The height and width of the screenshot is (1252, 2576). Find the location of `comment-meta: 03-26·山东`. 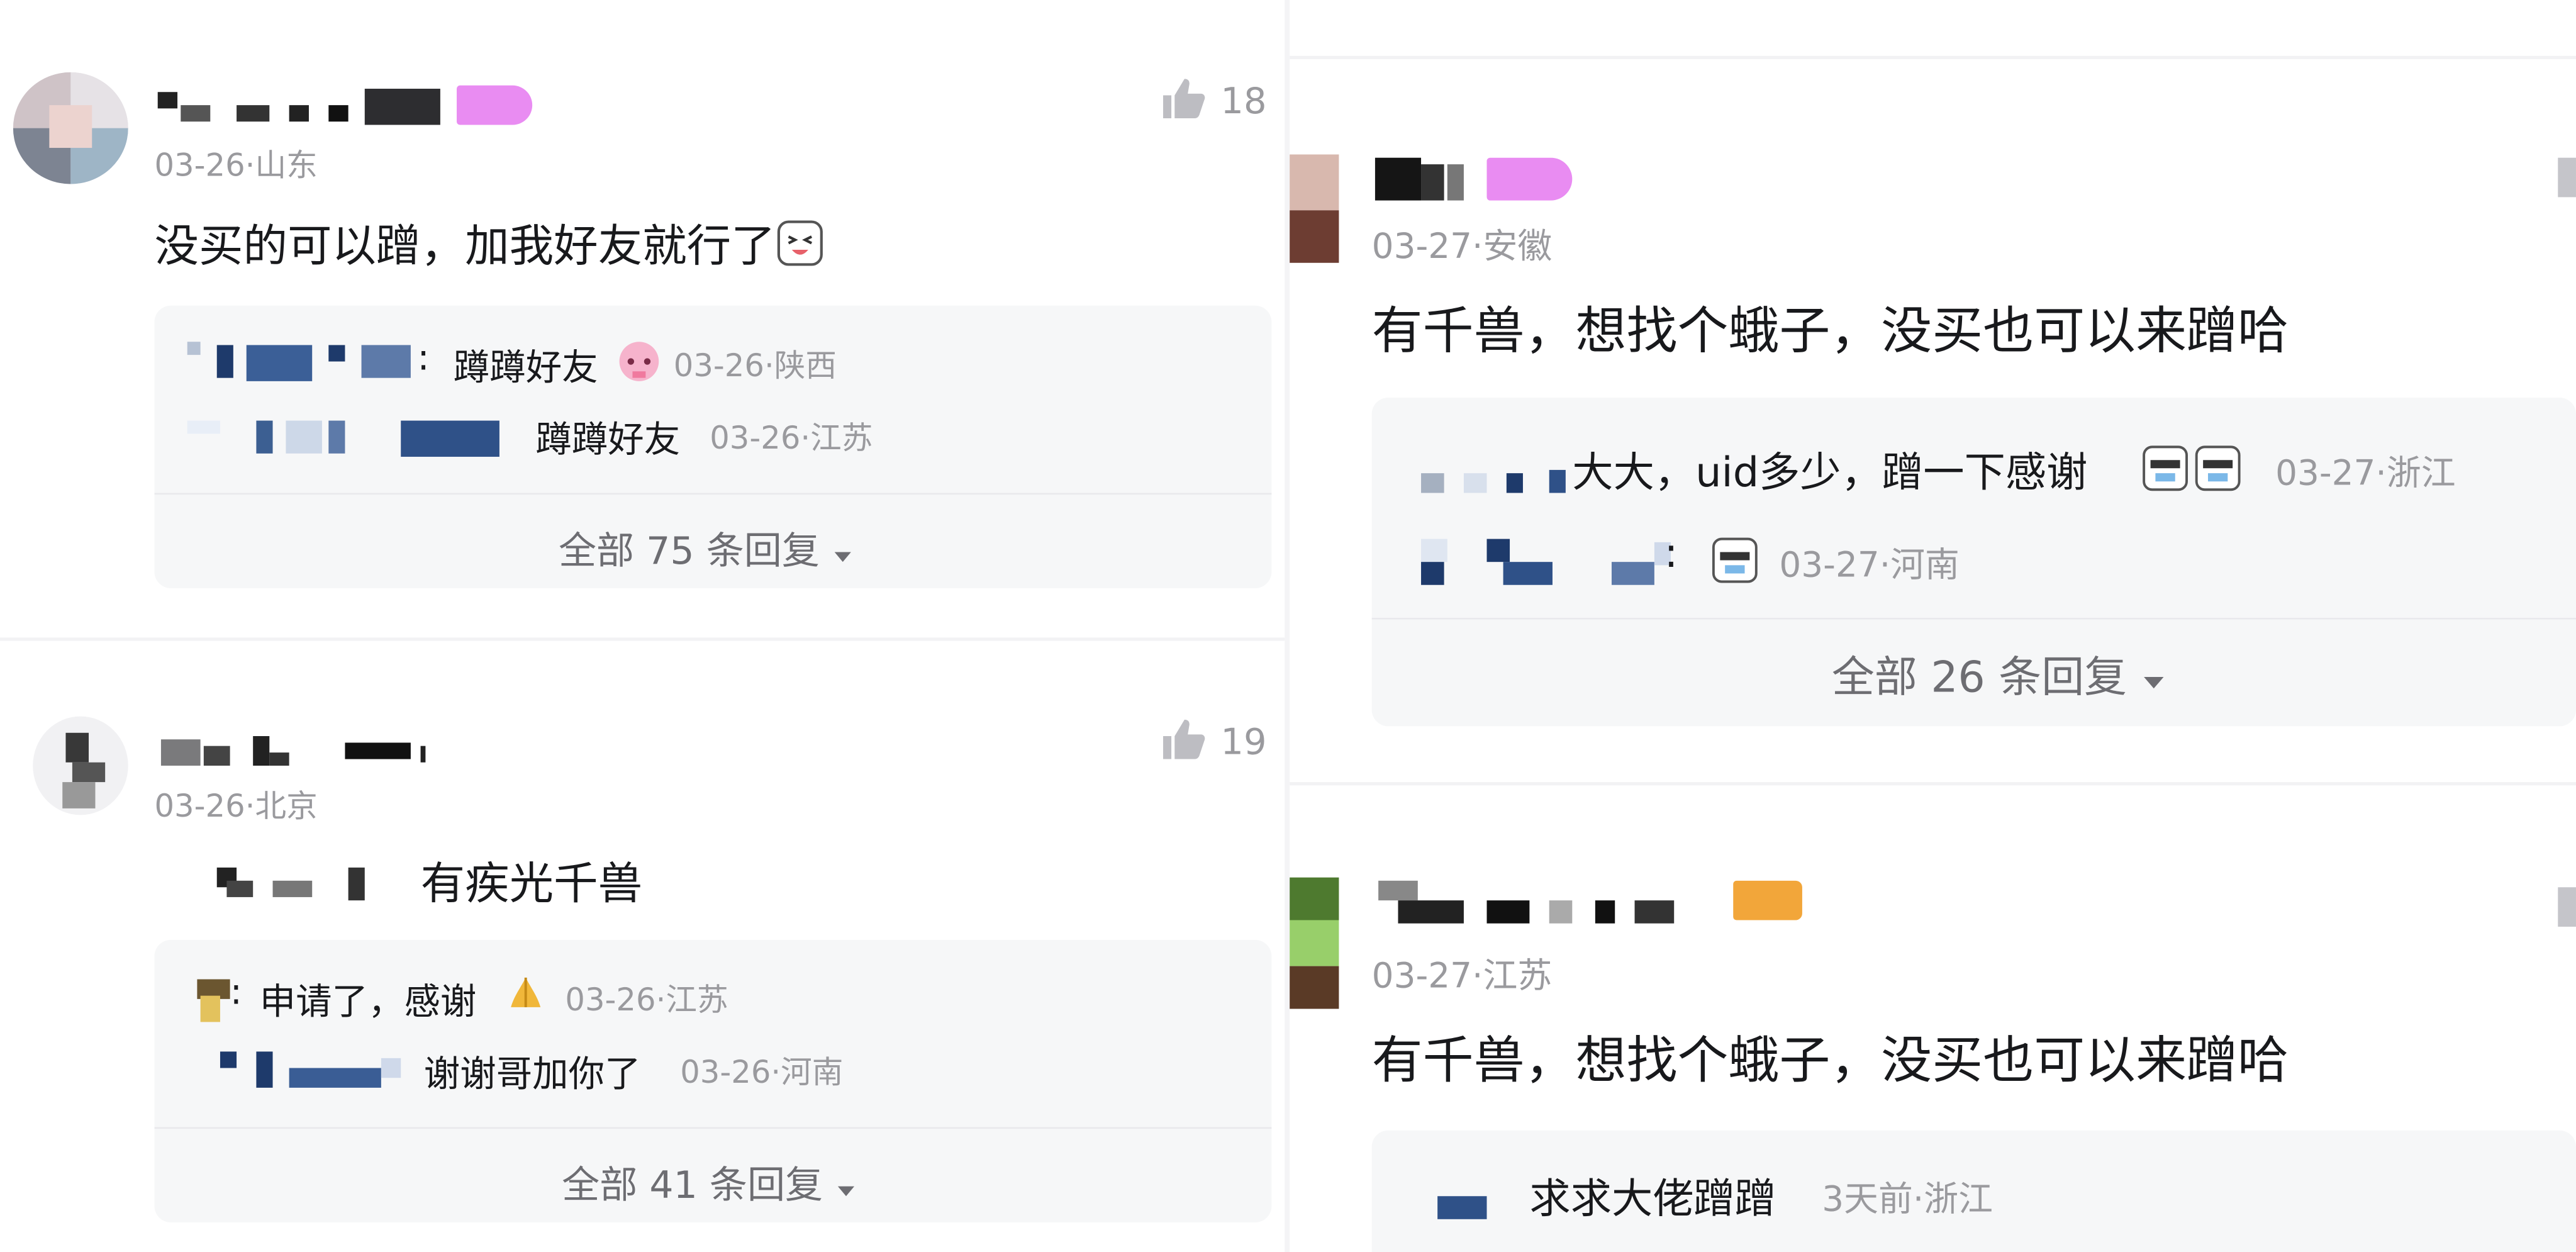

comment-meta: 03-26·山东 is located at coordinates (236, 166).